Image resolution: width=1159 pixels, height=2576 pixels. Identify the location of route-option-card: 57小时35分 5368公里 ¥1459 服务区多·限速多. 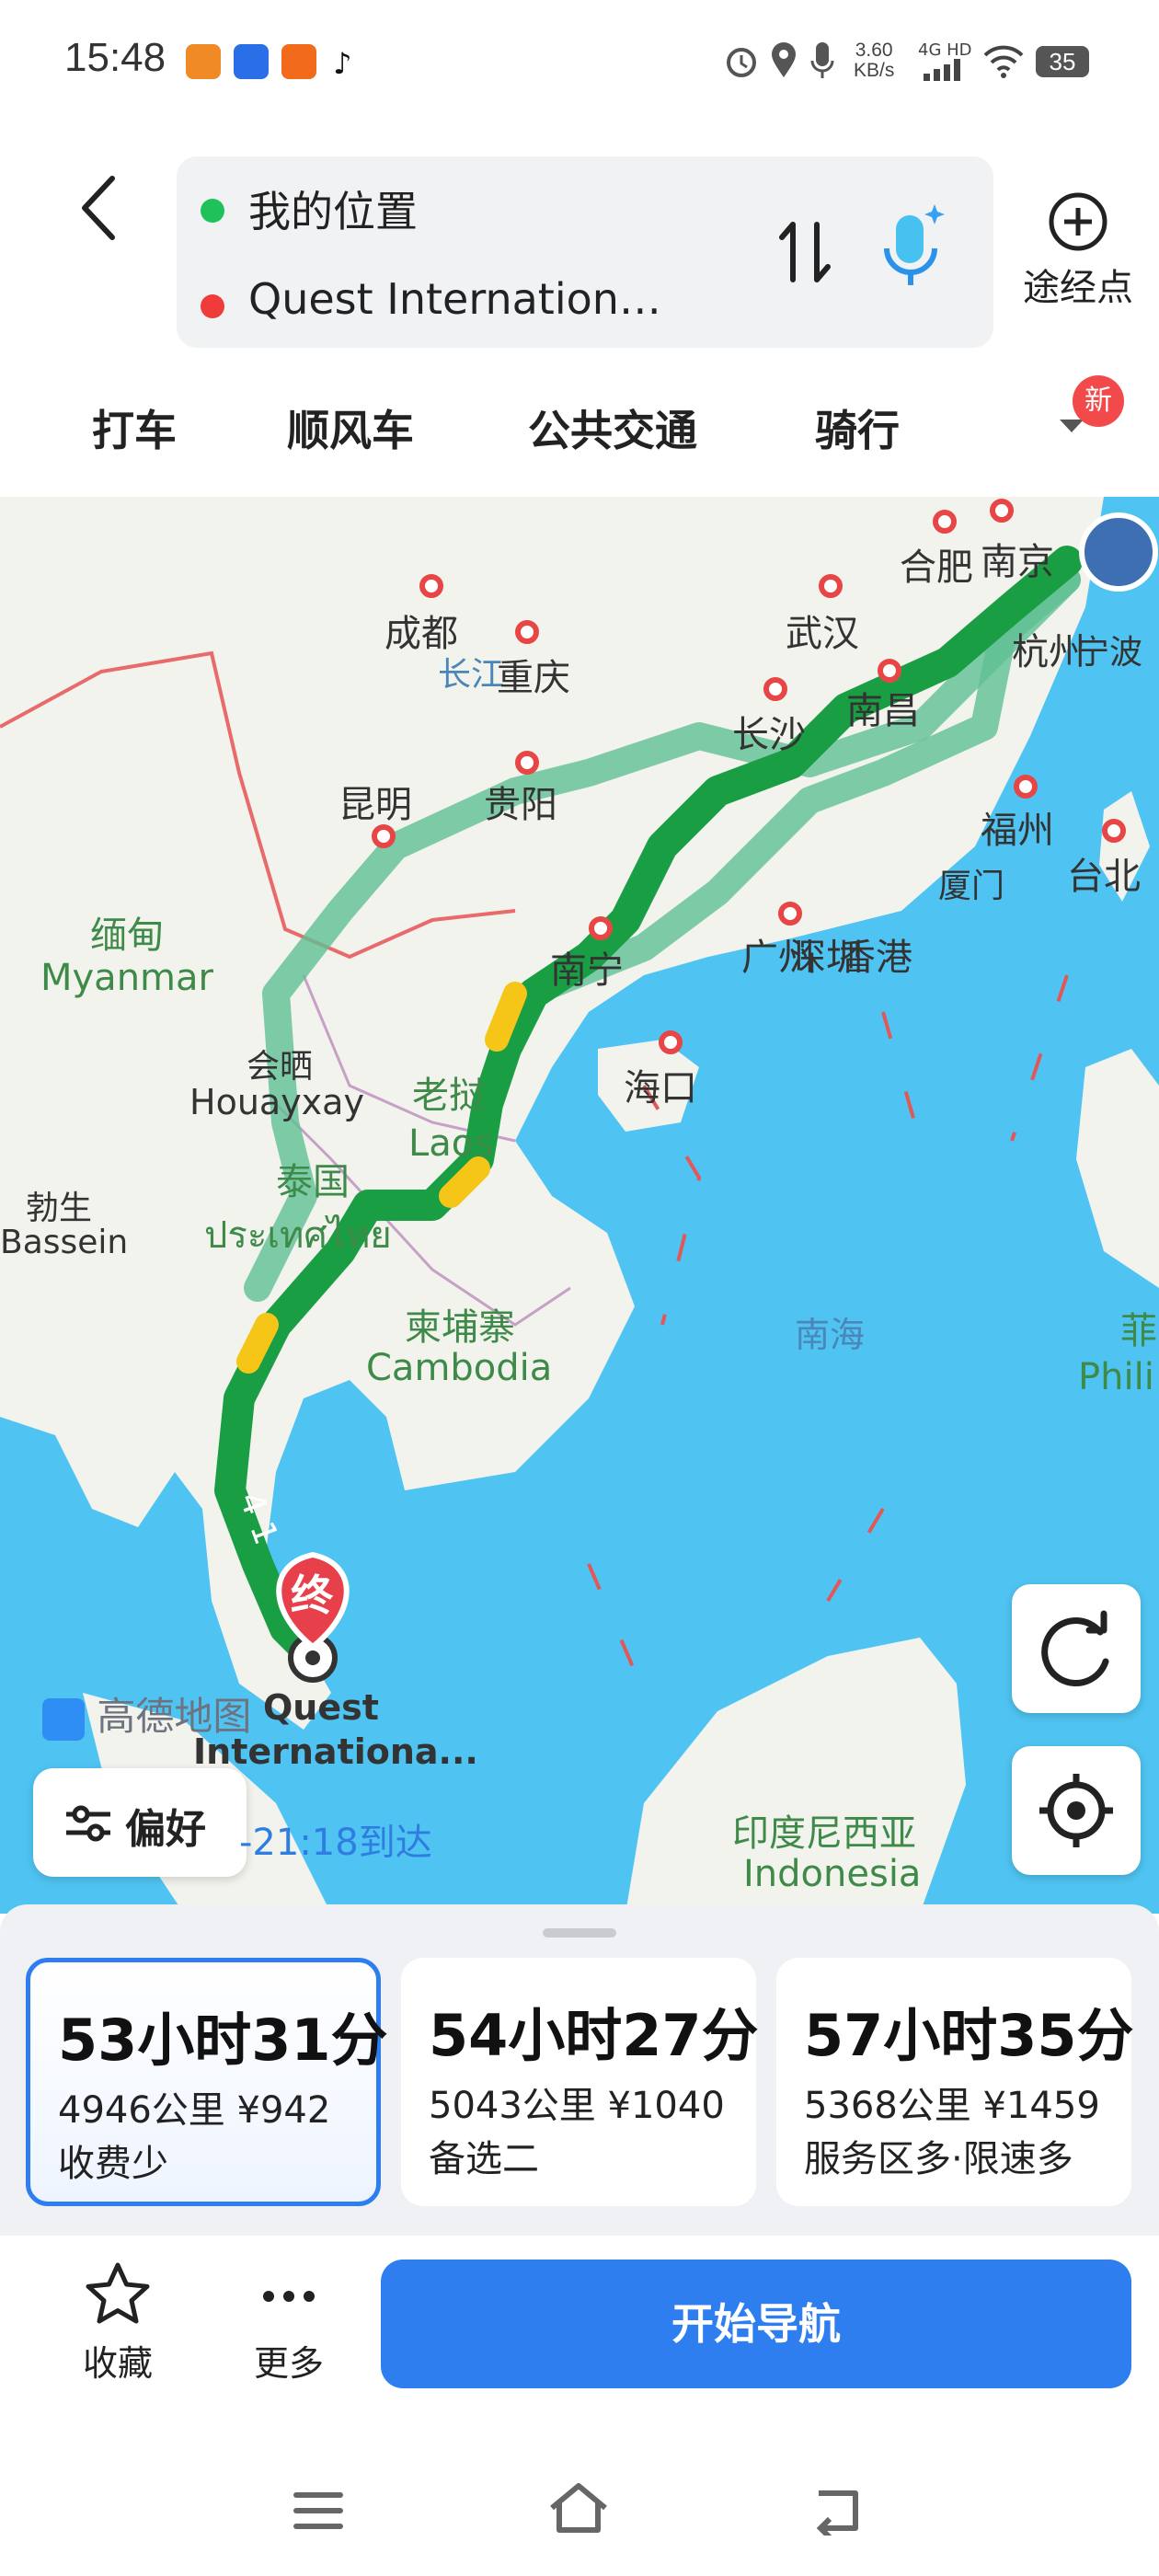
(955, 2082).